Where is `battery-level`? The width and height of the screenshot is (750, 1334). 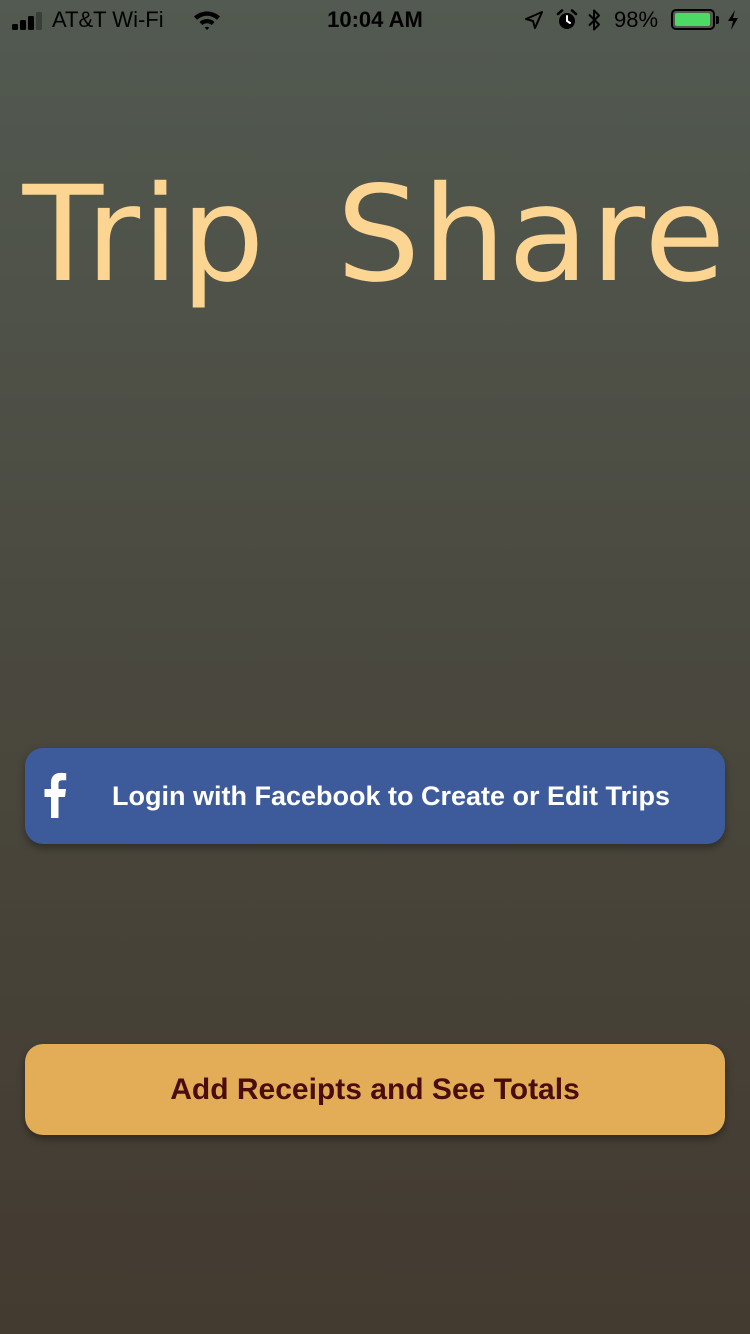 battery-level is located at coordinates (693, 19).